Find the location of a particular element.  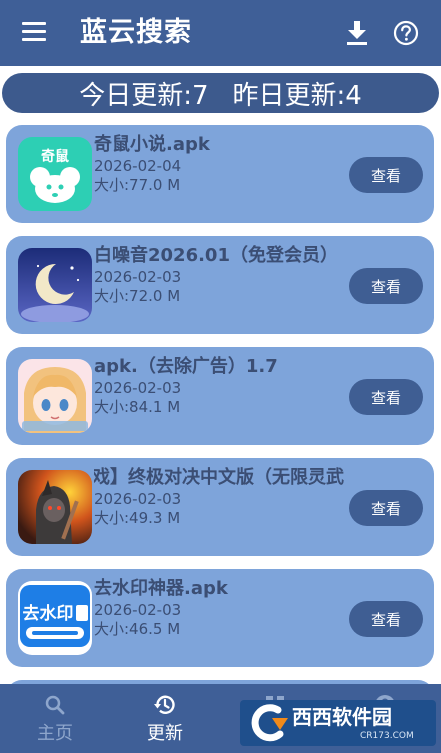

item-name: 奇鼠小说.apk is located at coordinates (152, 144).